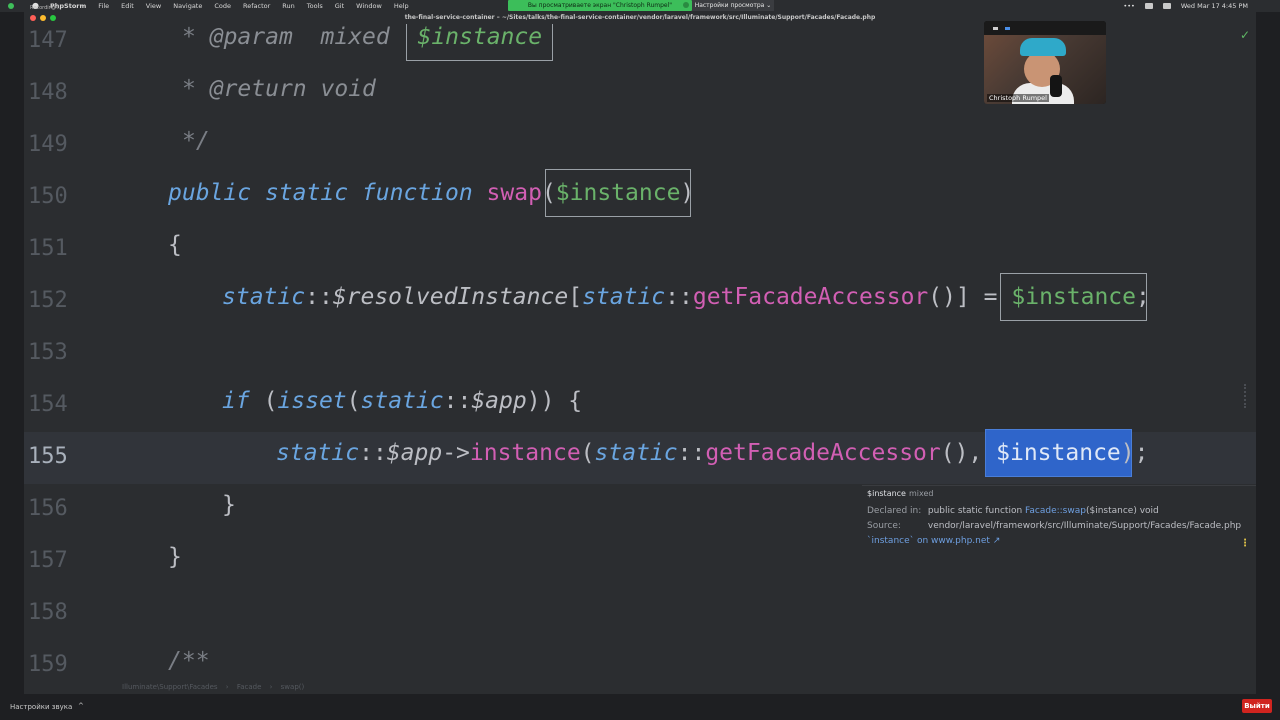 The height and width of the screenshot is (720, 1280). Describe the element at coordinates (293, 687) in the screenshot. I see `breadcrumb-item: swap()` at that location.